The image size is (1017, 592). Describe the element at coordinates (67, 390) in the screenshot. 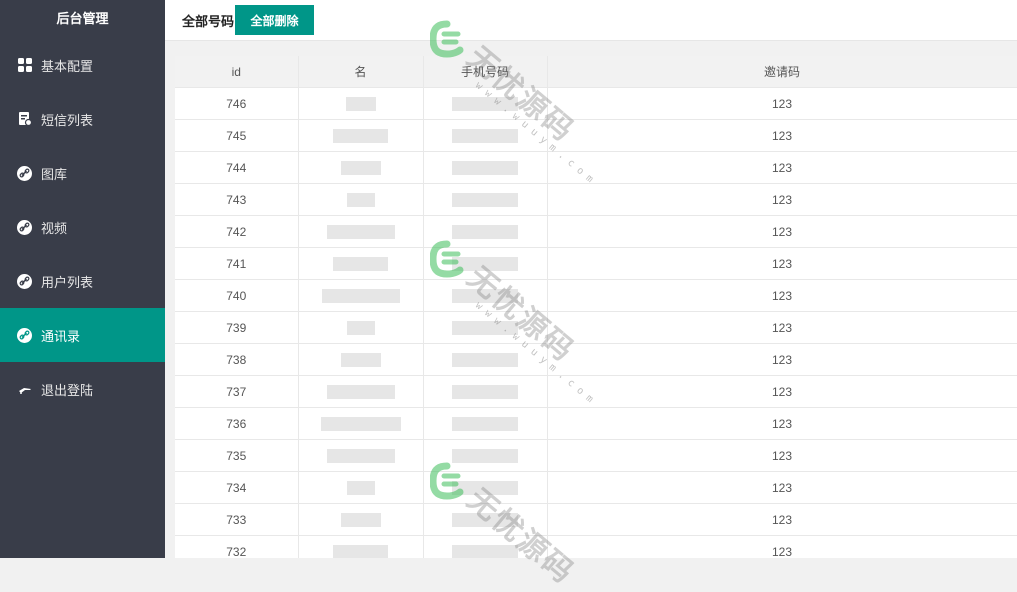

I see `sidebar-item-label: 退出登陆` at that location.